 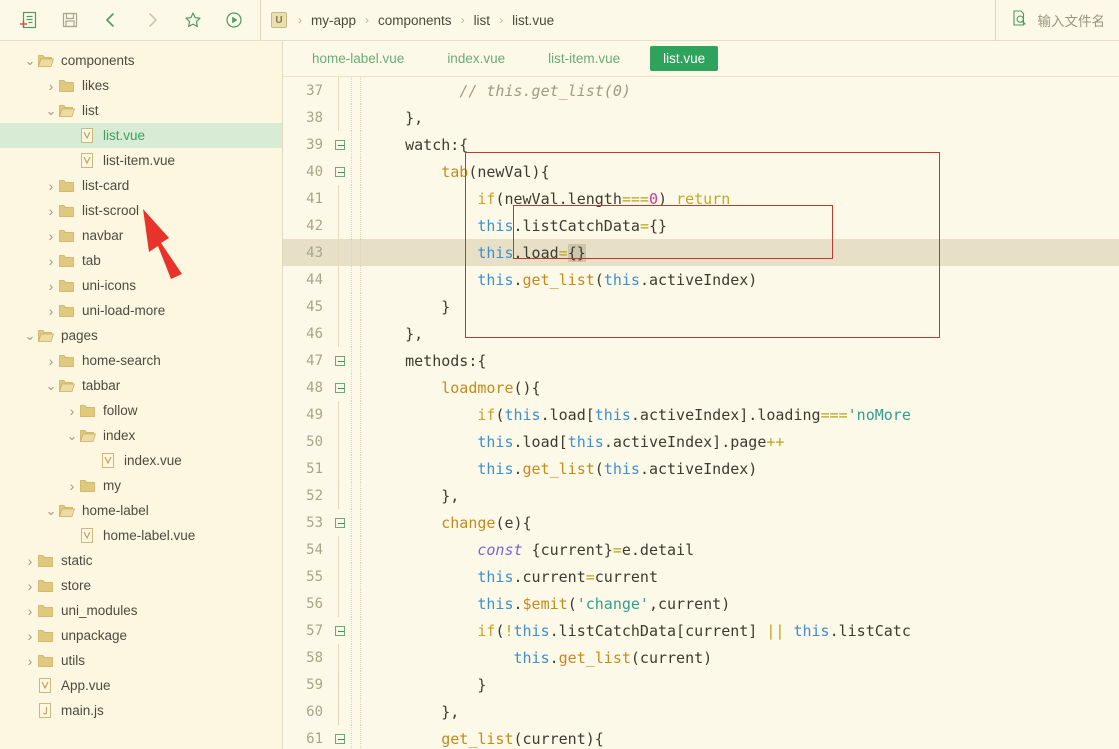 I want to click on tree-item-pages: ⌄ pages, so click(x=141, y=335).